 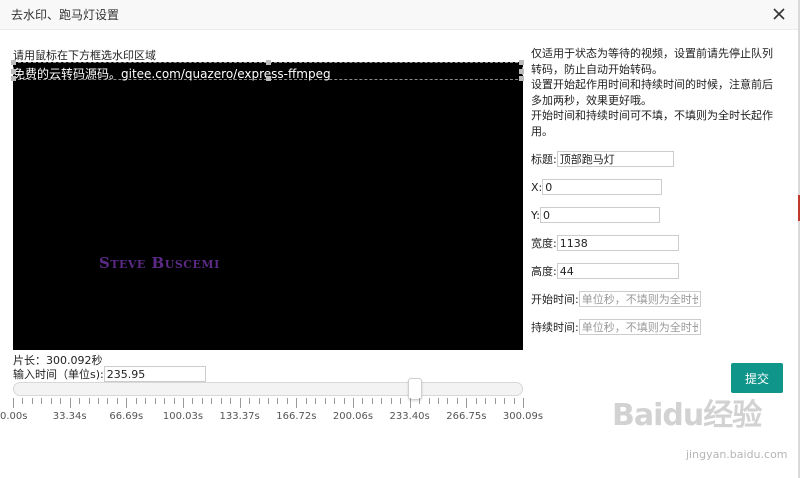 I want to click on resize-handle-bottom-right, so click(x=521, y=78).